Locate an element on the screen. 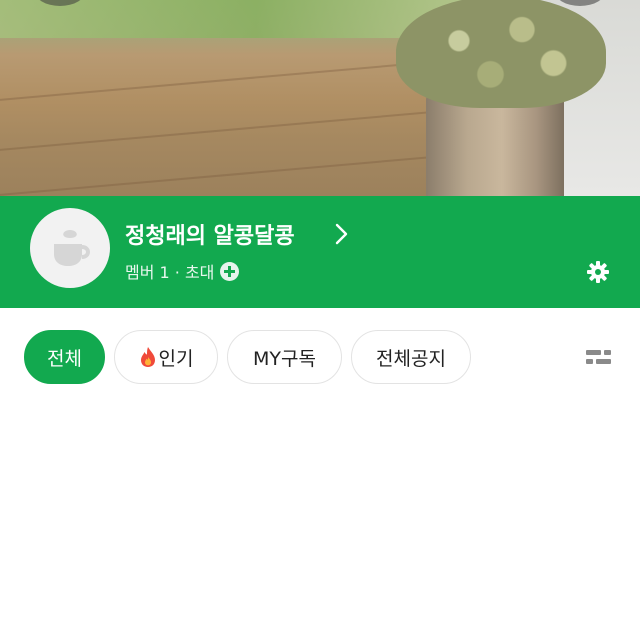 This screenshot has height=632, width=640. tab-label: 전체 is located at coordinates (64, 358).